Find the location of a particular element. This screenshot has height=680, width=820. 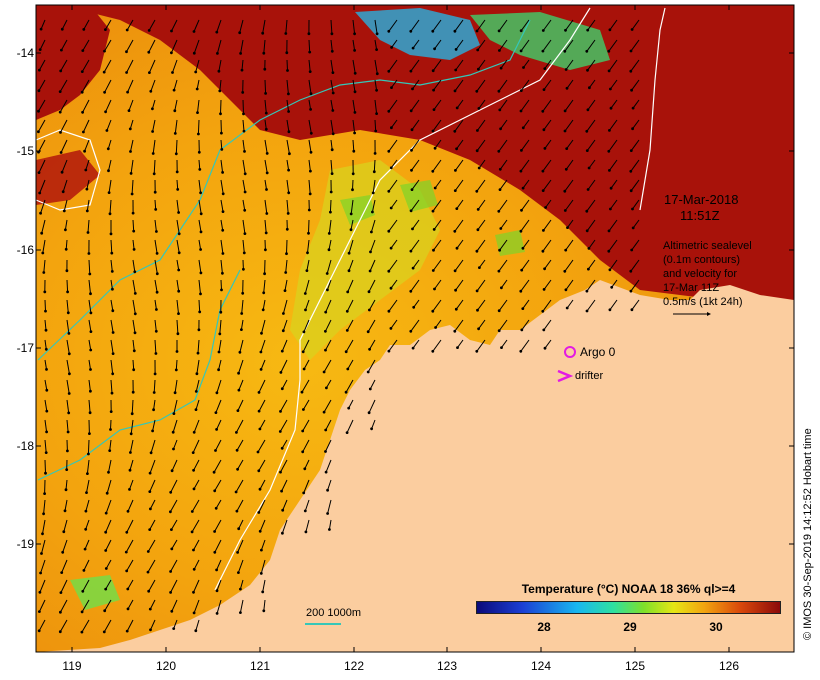

y-tick-label: -14 is located at coordinates (25, 53).